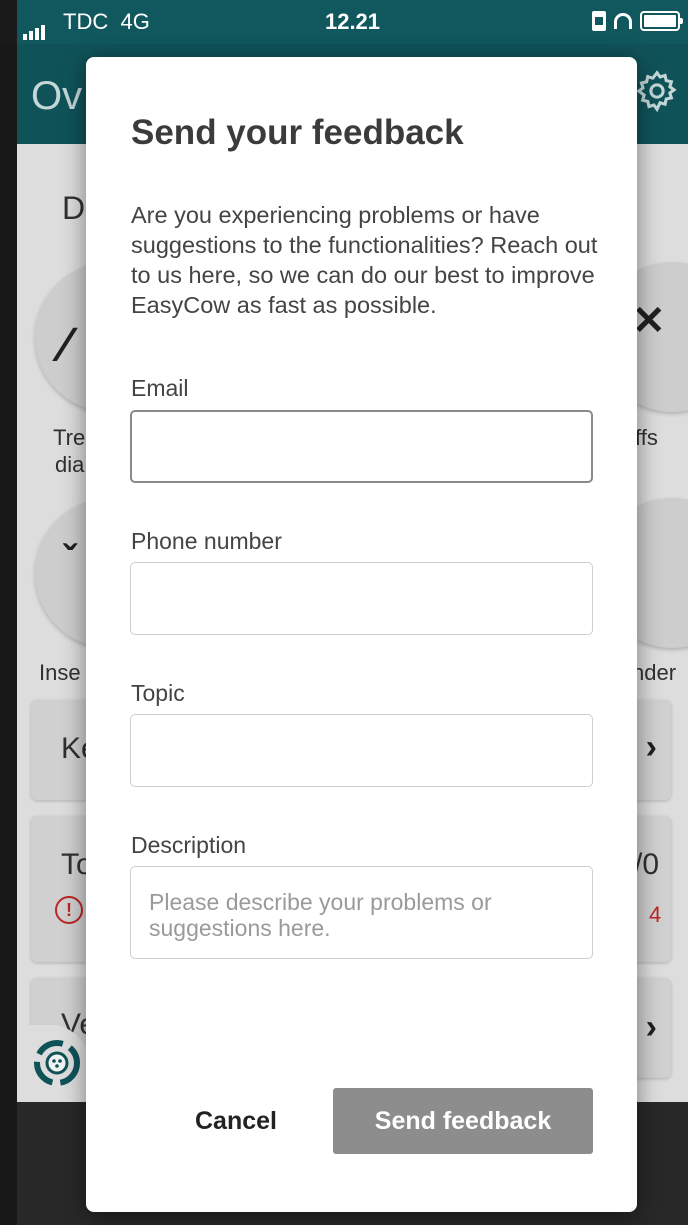  I want to click on cancel-button: Cancel, so click(236, 1121).